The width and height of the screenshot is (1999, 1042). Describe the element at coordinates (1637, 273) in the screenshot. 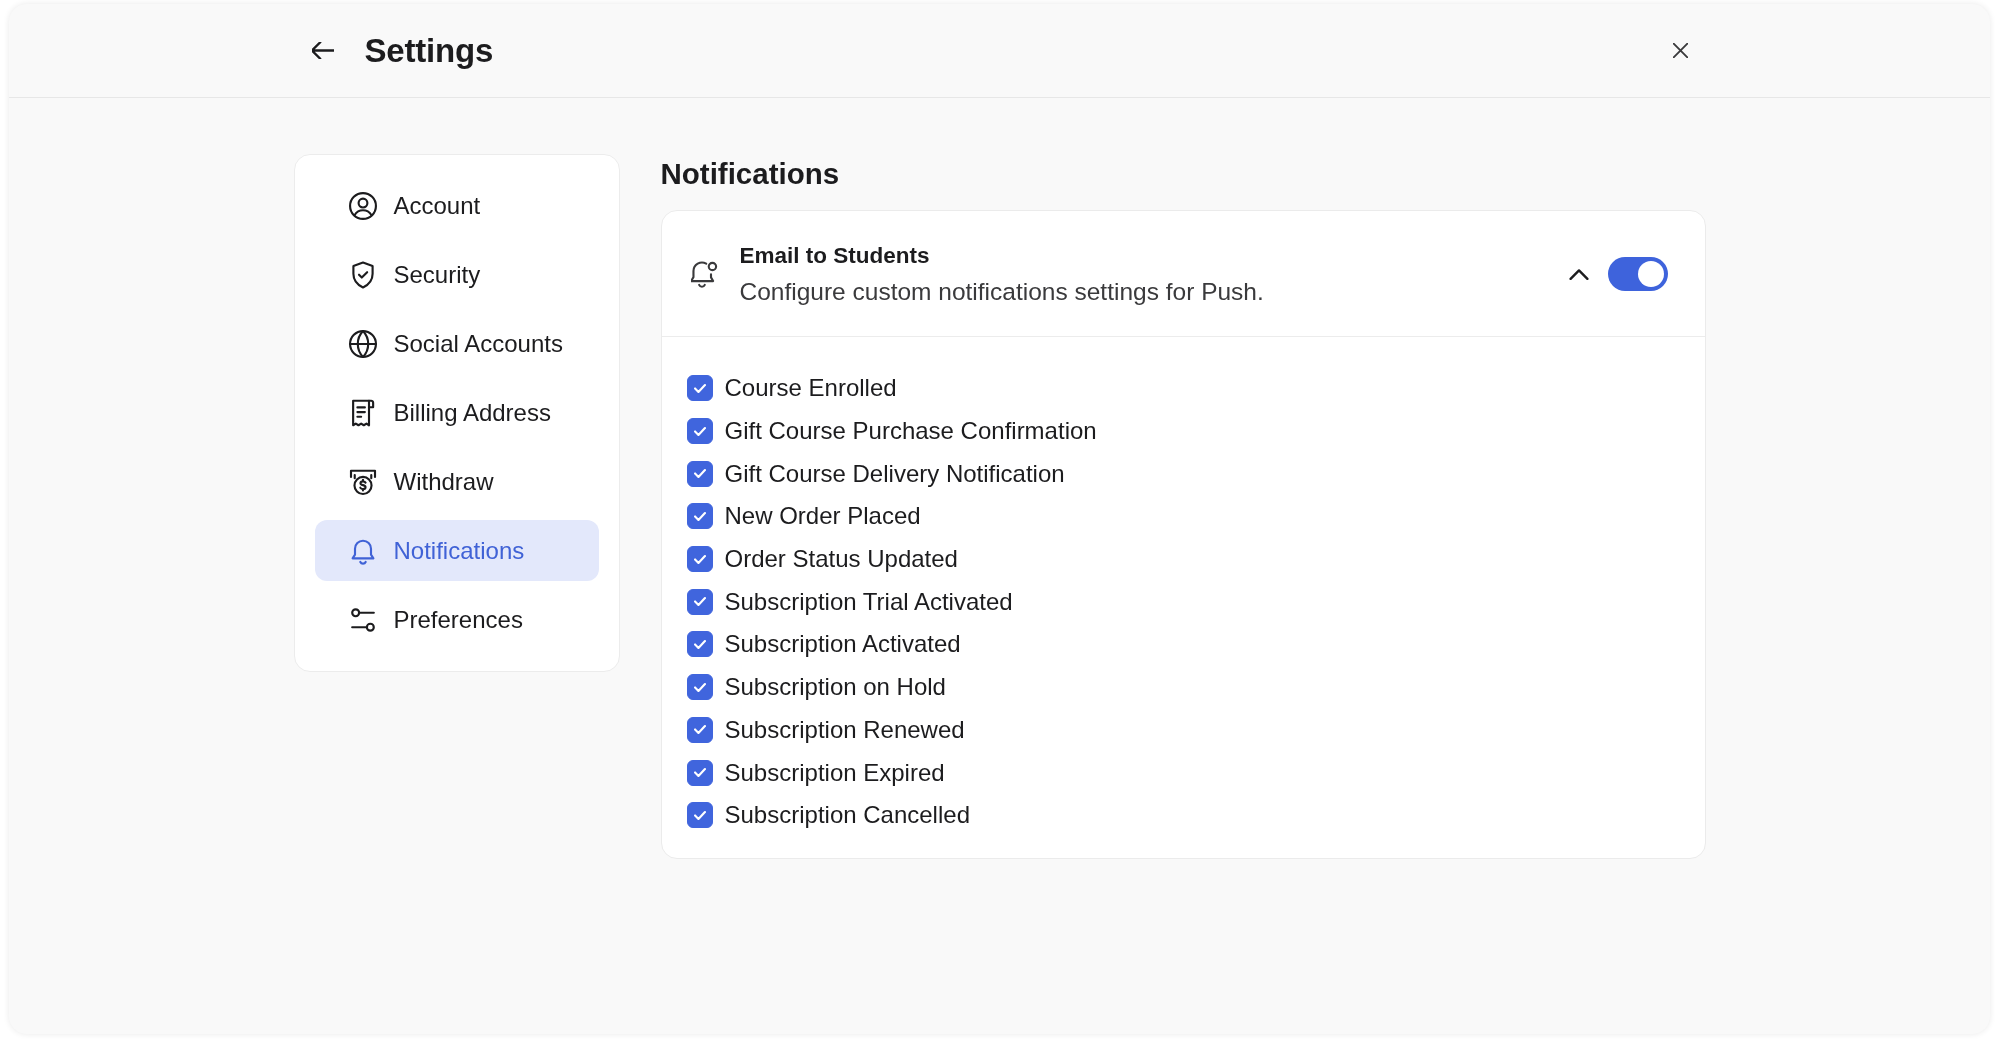

I see `toggle-switch` at that location.